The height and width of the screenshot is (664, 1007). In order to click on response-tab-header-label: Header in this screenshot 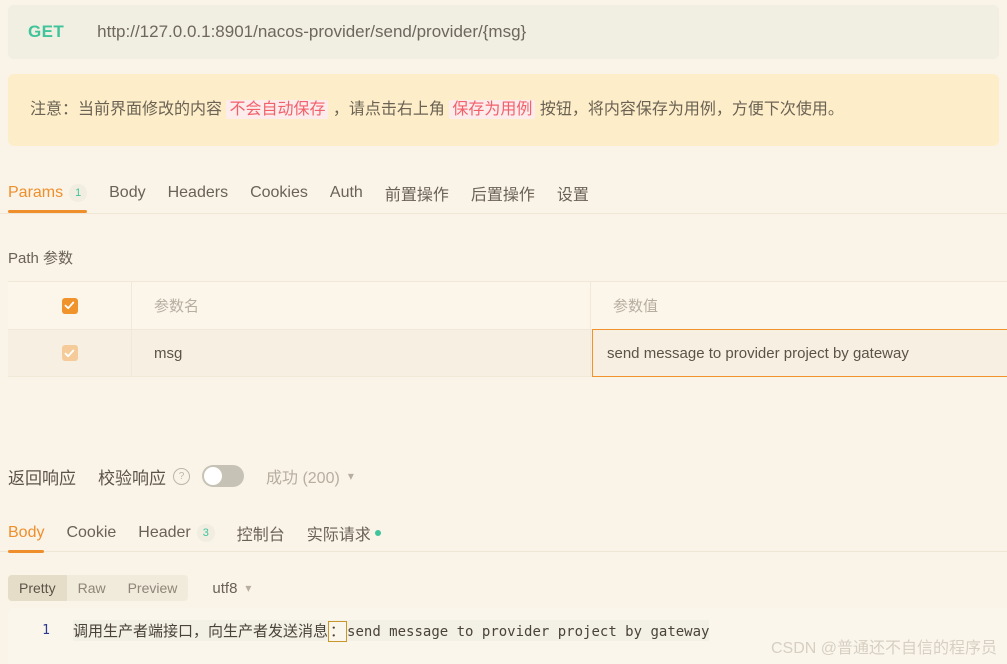, I will do `click(164, 532)`.